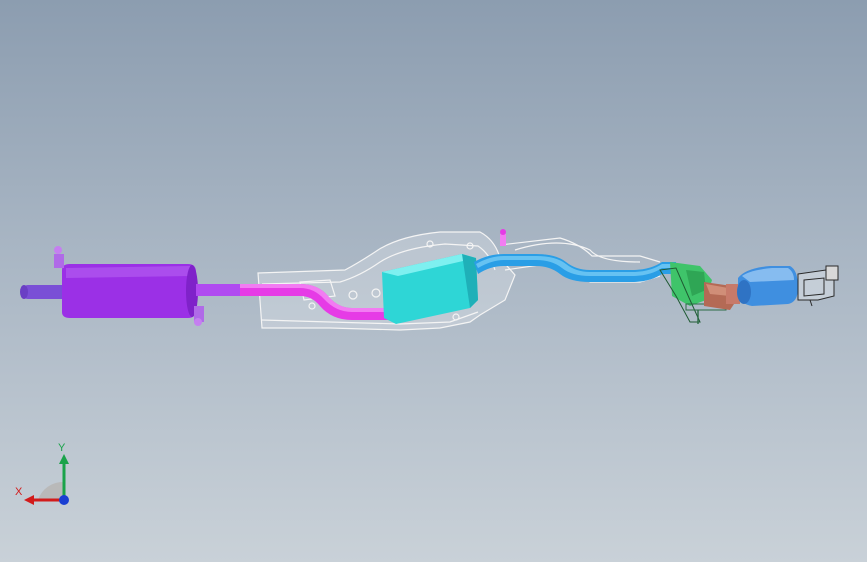 Image resolution: width=867 pixels, height=562 pixels. I want to click on y-axis-arrow, so click(64, 459).